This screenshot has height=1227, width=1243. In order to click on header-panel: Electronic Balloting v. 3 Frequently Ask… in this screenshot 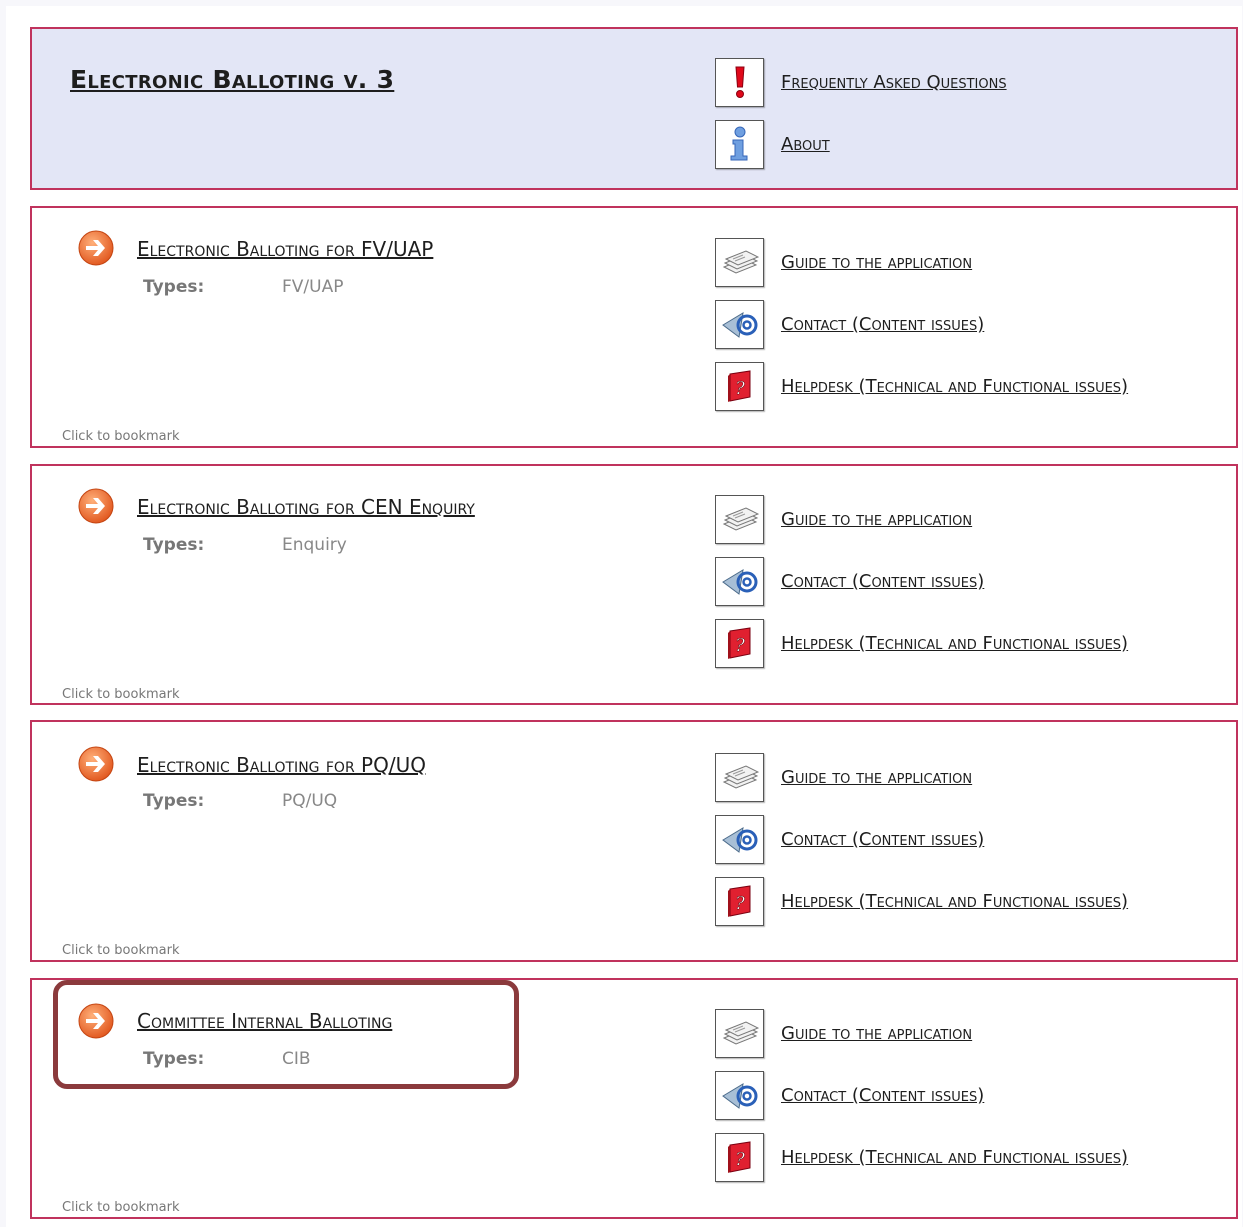, I will do `click(634, 108)`.